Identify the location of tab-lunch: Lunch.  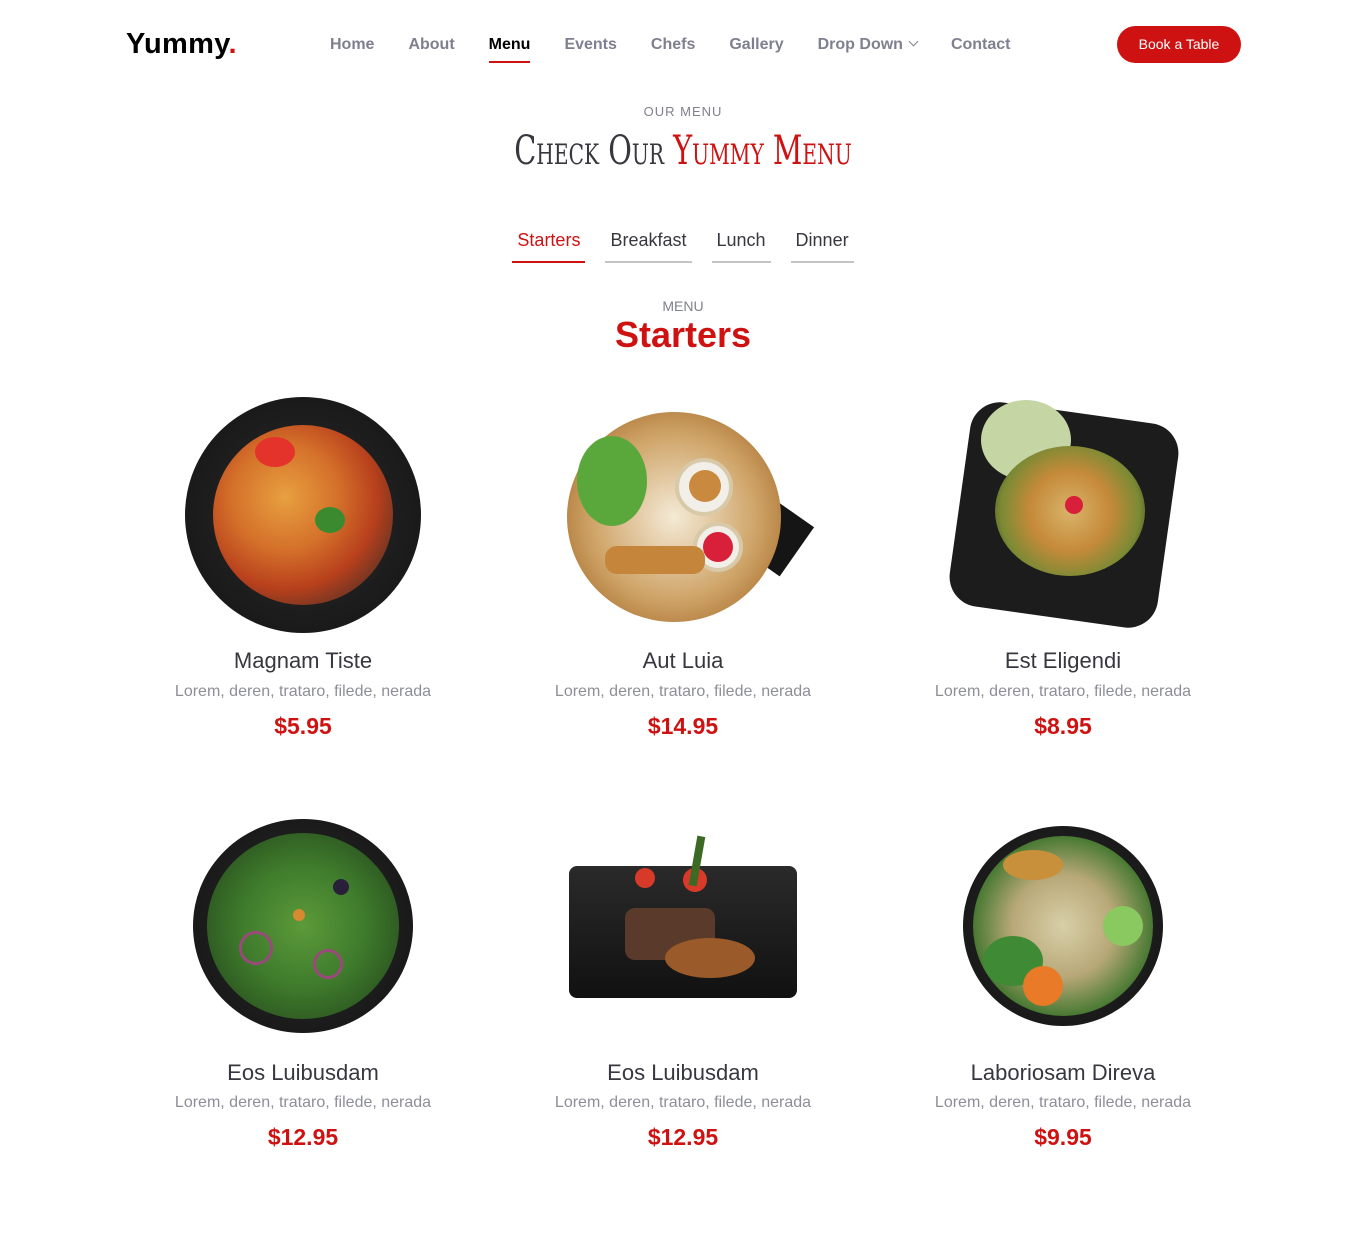
(741, 244).